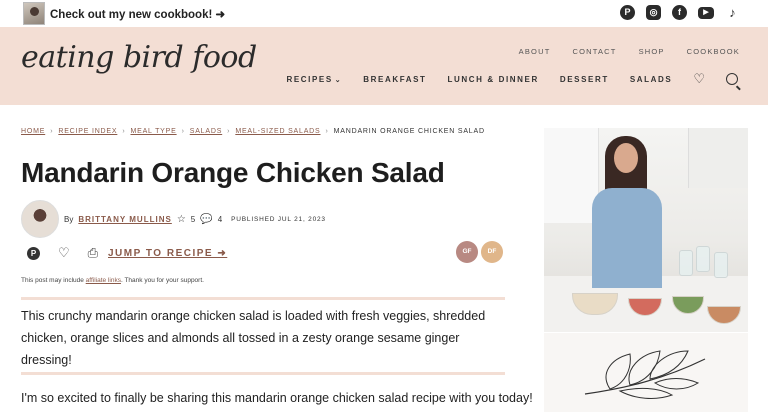 The width and height of the screenshot is (768, 412). Describe the element at coordinates (233, 172) in the screenshot. I see `page-title: Mandarin Orange Chicken Salad` at that location.